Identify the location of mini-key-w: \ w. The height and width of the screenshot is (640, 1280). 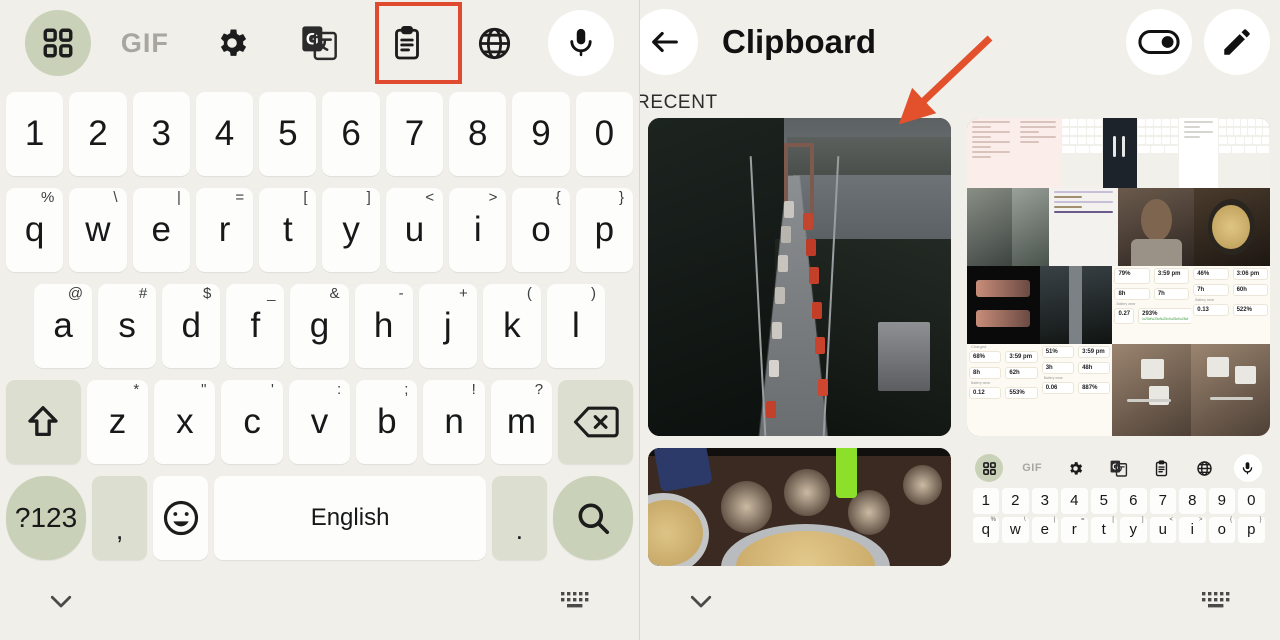
(1015, 529).